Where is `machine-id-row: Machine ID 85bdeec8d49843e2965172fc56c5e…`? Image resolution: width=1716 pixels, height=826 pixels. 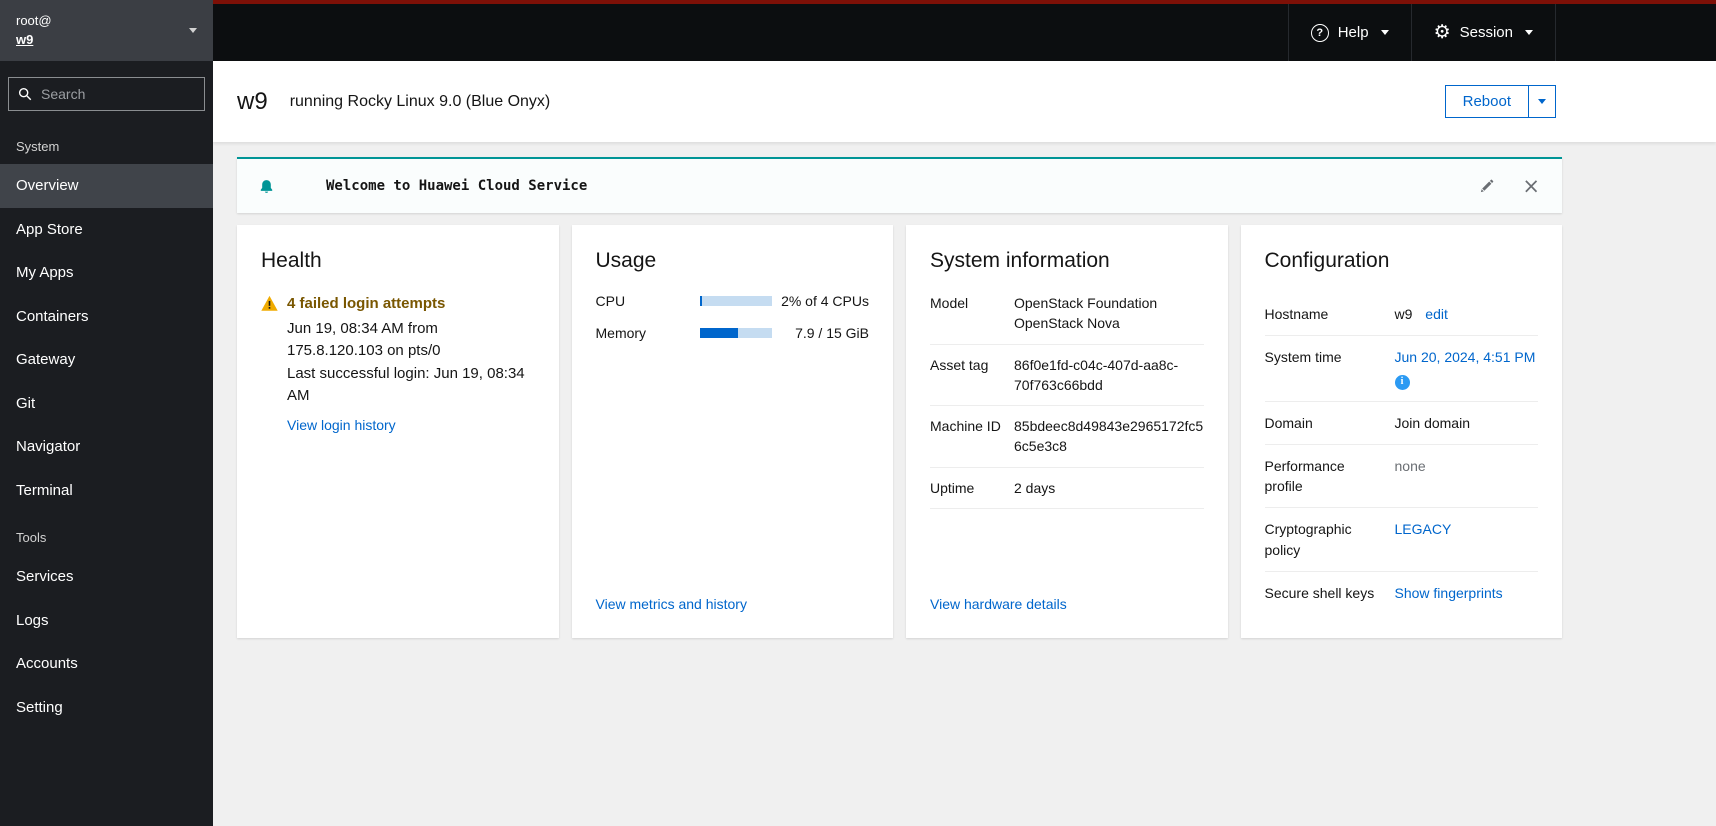 machine-id-row: Machine ID 85bdeec8d49843e2965172fc56c5e… is located at coordinates (1067, 437).